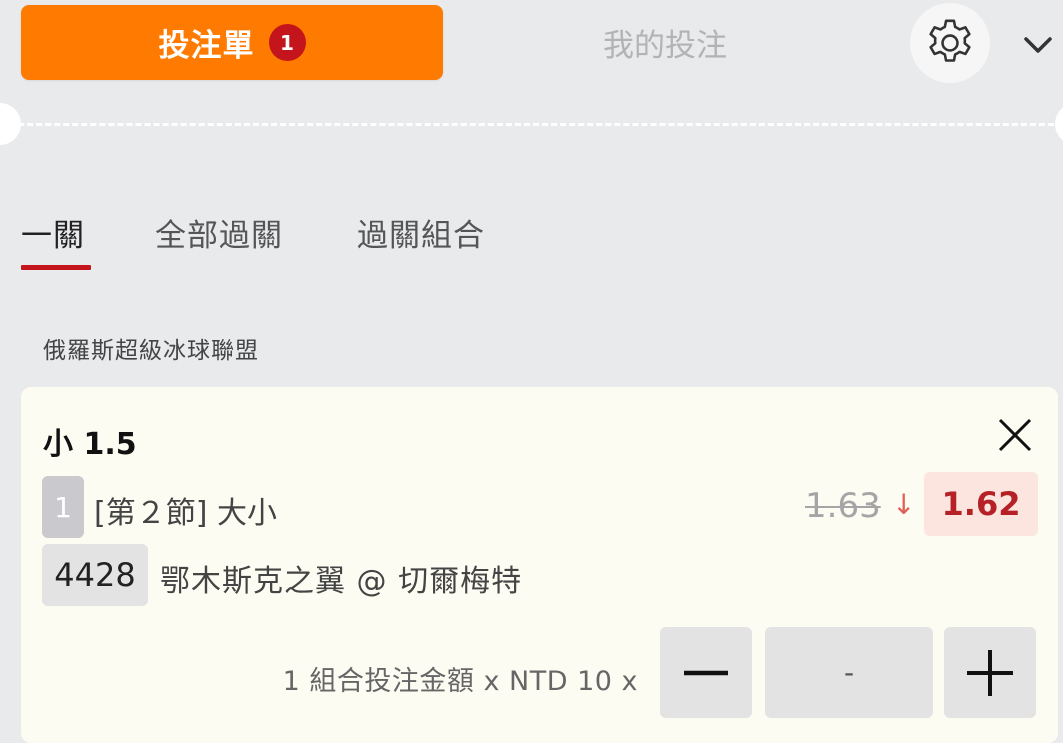 This screenshot has width=1063, height=743. I want to click on ticket-notch-left, so click(10, 124).